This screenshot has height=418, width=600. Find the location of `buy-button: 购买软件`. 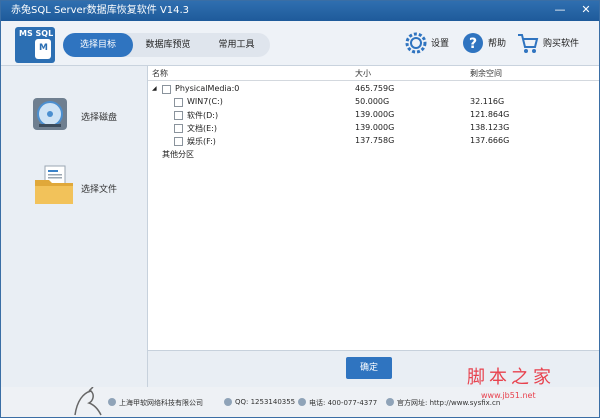

buy-button: 购买软件 is located at coordinates (549, 44).